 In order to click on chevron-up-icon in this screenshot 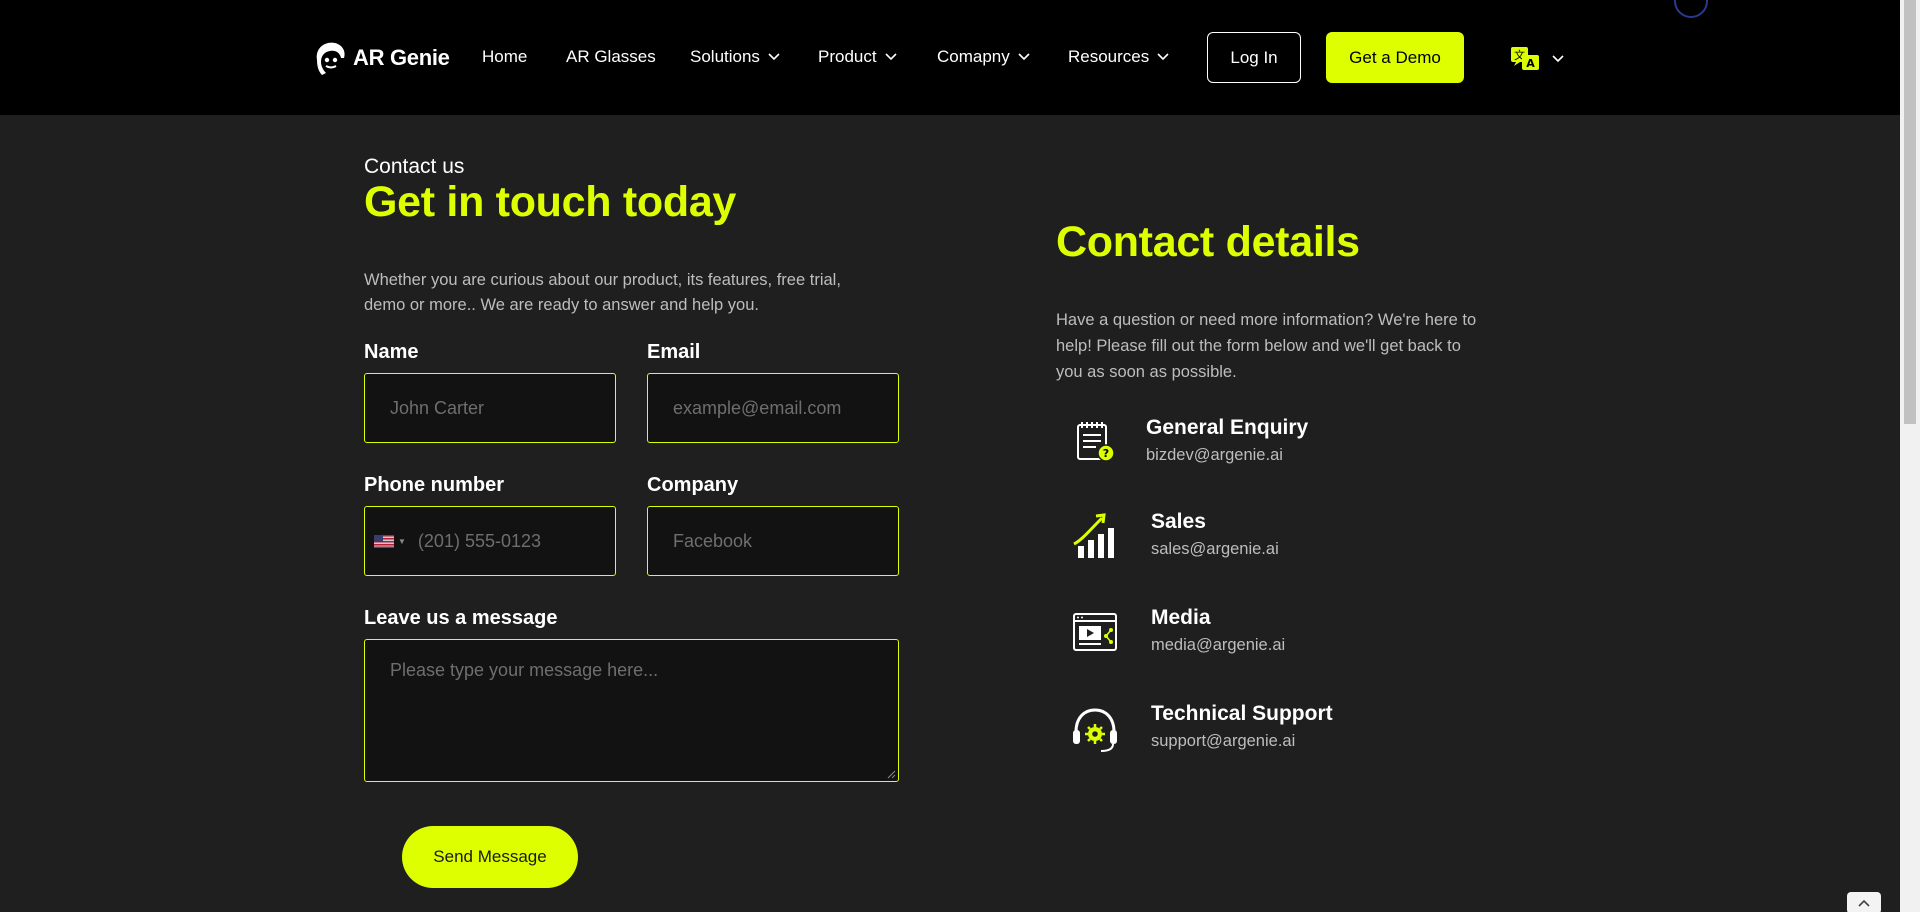, I will do `click(1864, 903)`.